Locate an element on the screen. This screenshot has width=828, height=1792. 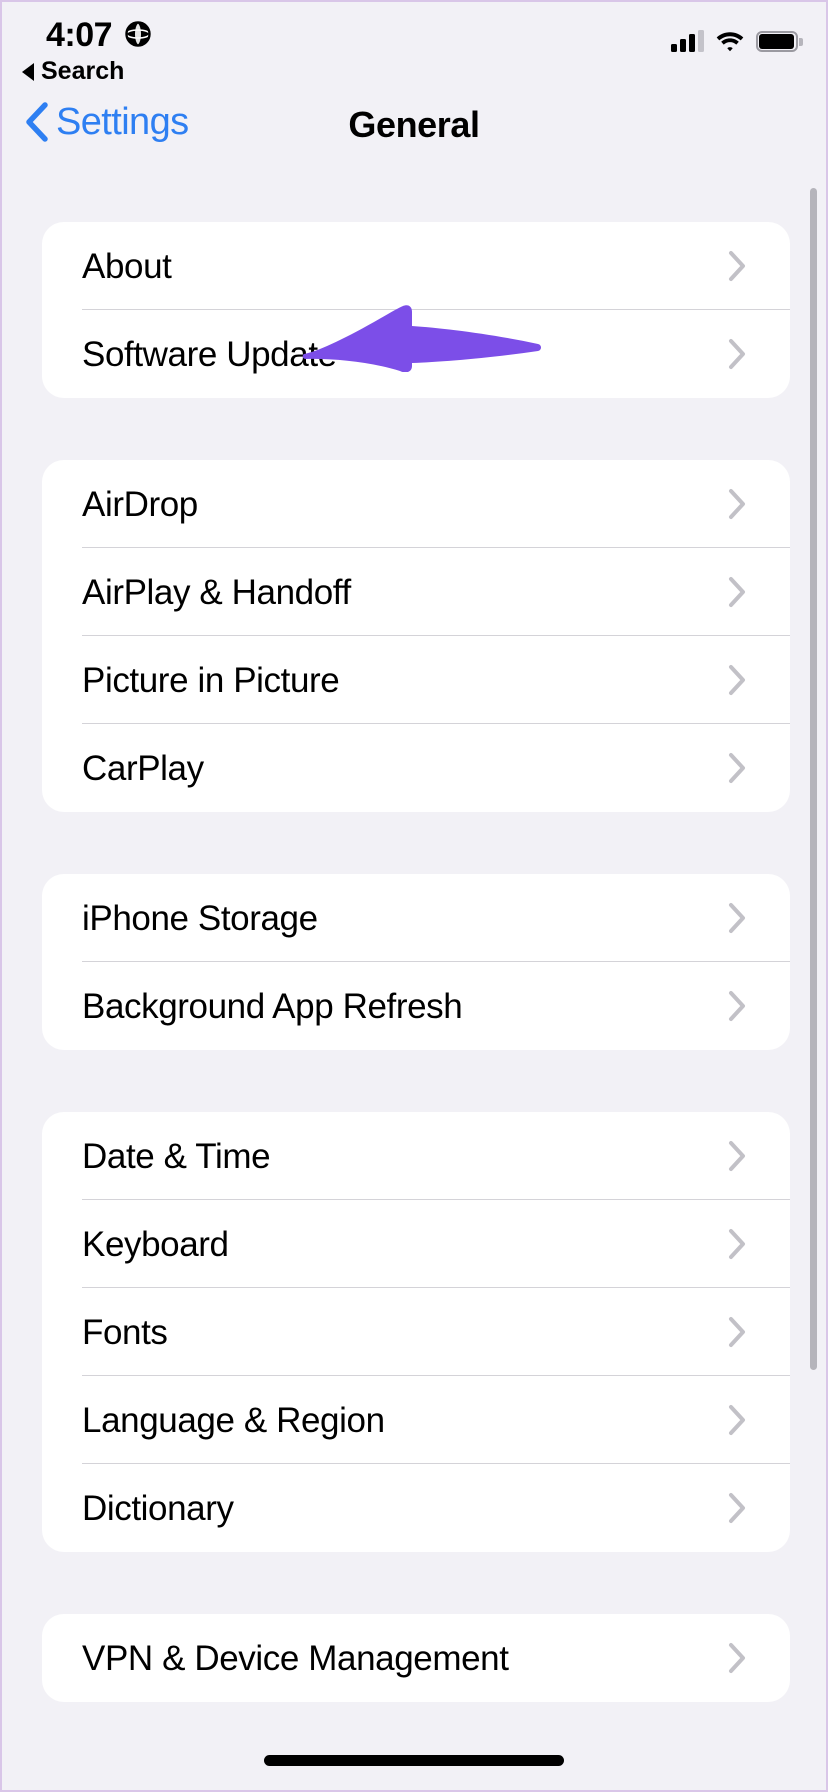
settings-row-label: Picture in Picture is located at coordinates (211, 680).